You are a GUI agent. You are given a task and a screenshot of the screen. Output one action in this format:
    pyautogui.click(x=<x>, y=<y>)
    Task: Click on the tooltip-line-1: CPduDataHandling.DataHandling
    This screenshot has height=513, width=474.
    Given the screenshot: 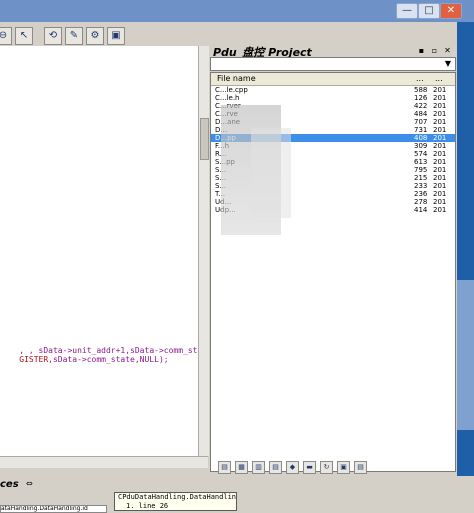 What is the action you would take?
    pyautogui.click(x=177, y=497)
    